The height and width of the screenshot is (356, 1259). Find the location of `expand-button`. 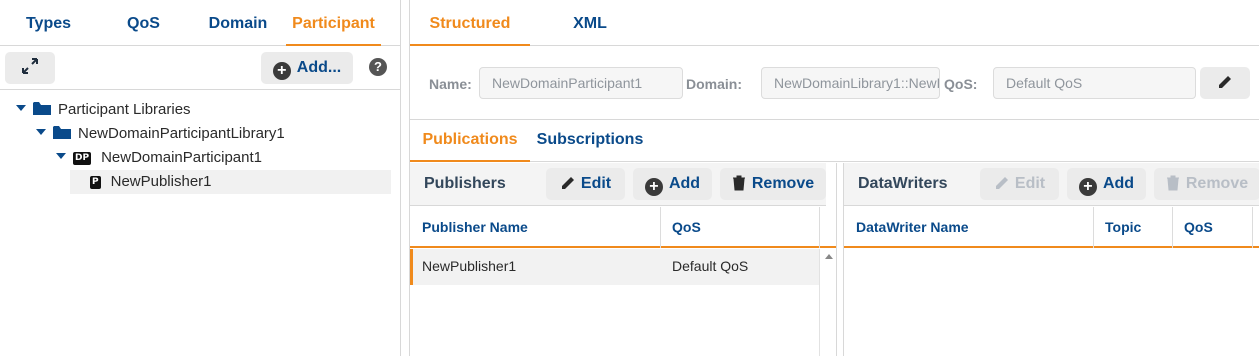

expand-button is located at coordinates (30, 68).